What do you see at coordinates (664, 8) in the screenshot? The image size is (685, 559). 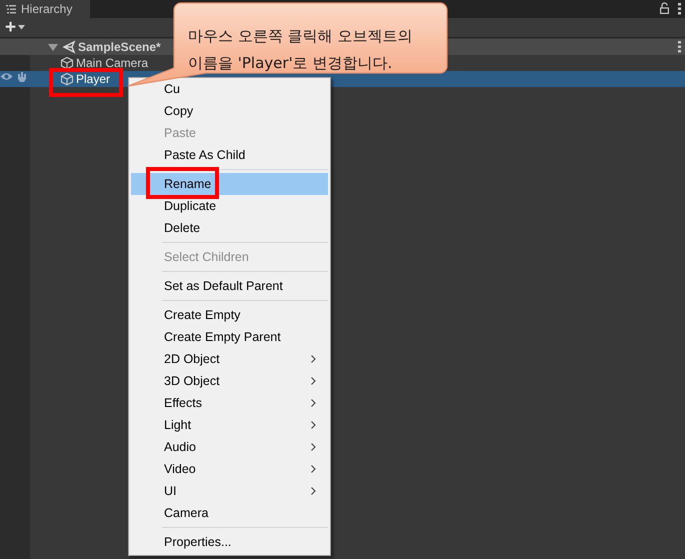 I see `lock-icon` at bounding box center [664, 8].